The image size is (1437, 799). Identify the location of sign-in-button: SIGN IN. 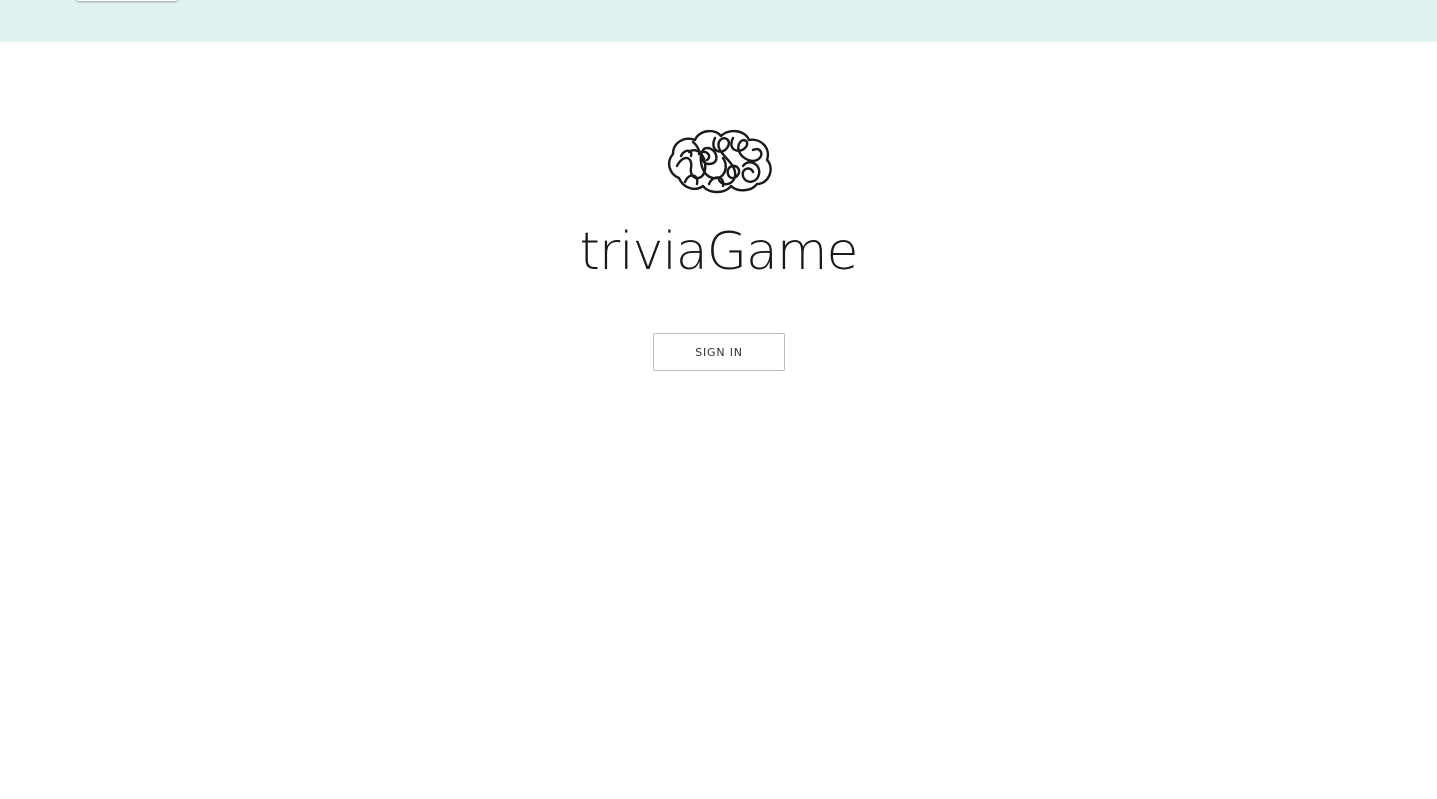
(719, 352).